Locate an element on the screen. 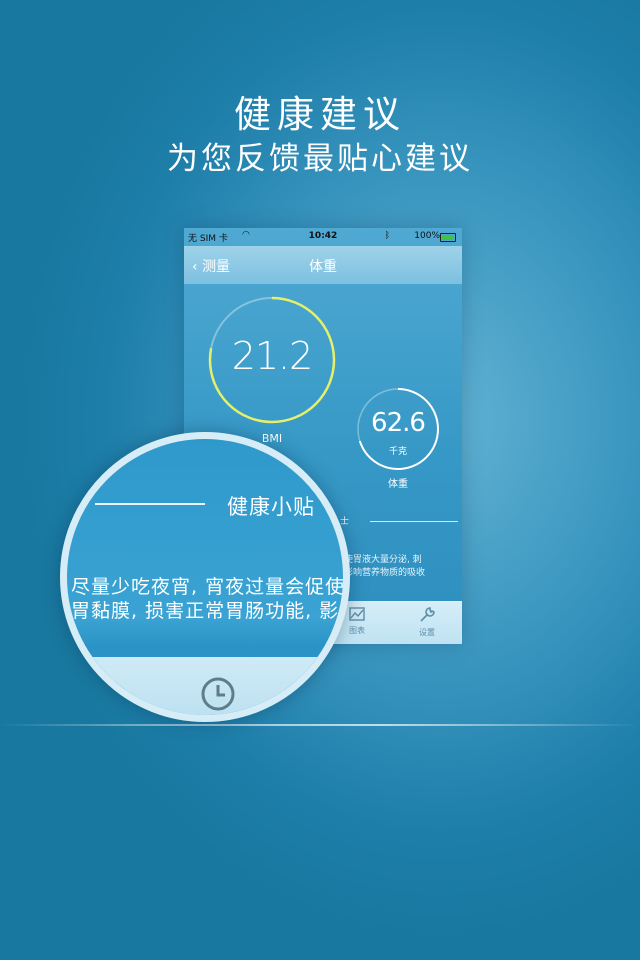 The image size is (640, 960). bmi-value: 21.2 is located at coordinates (272, 356).